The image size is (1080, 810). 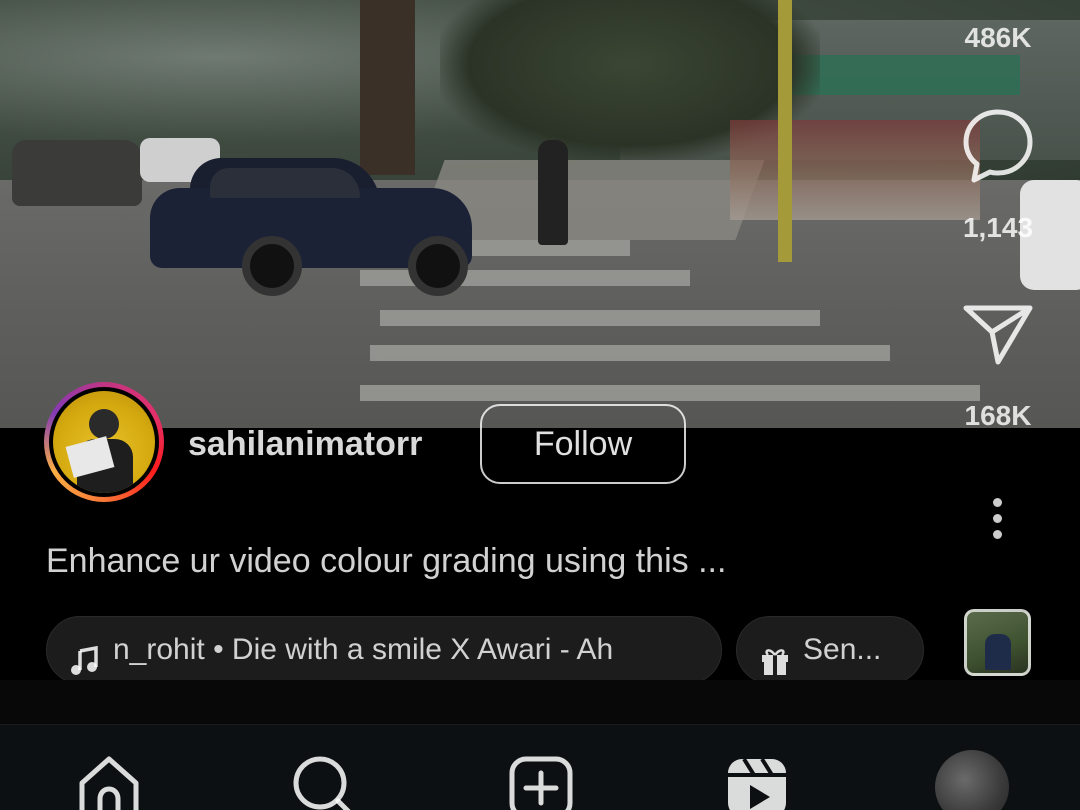 I want to click on author-avatar, so click(x=104, y=442).